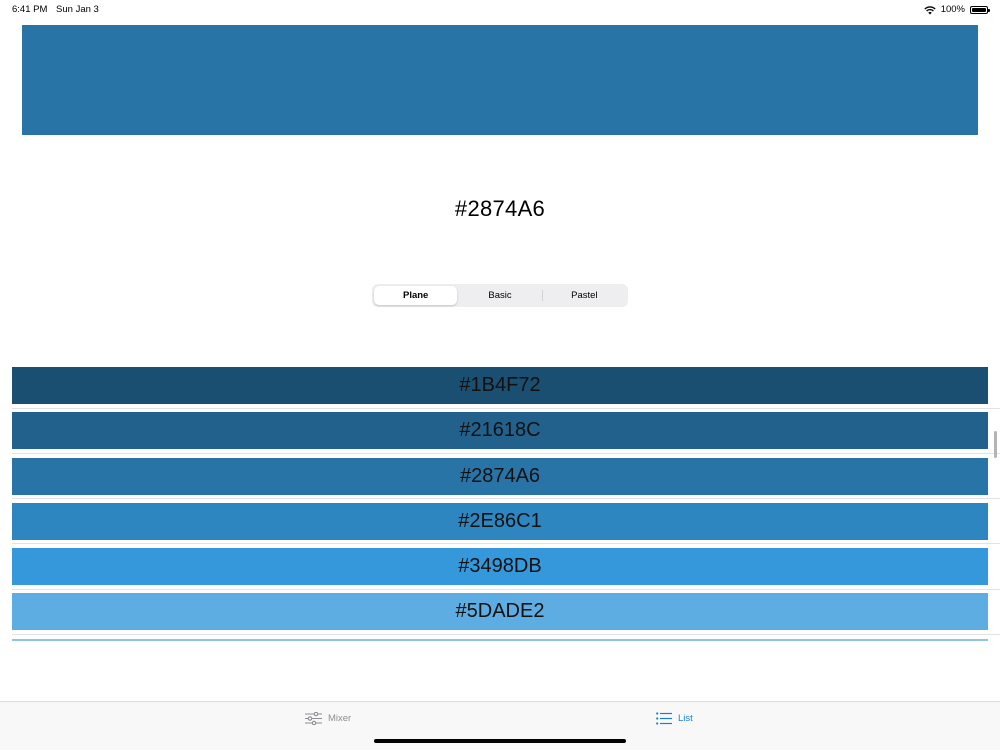  I want to click on tab-list-label: List, so click(685, 718).